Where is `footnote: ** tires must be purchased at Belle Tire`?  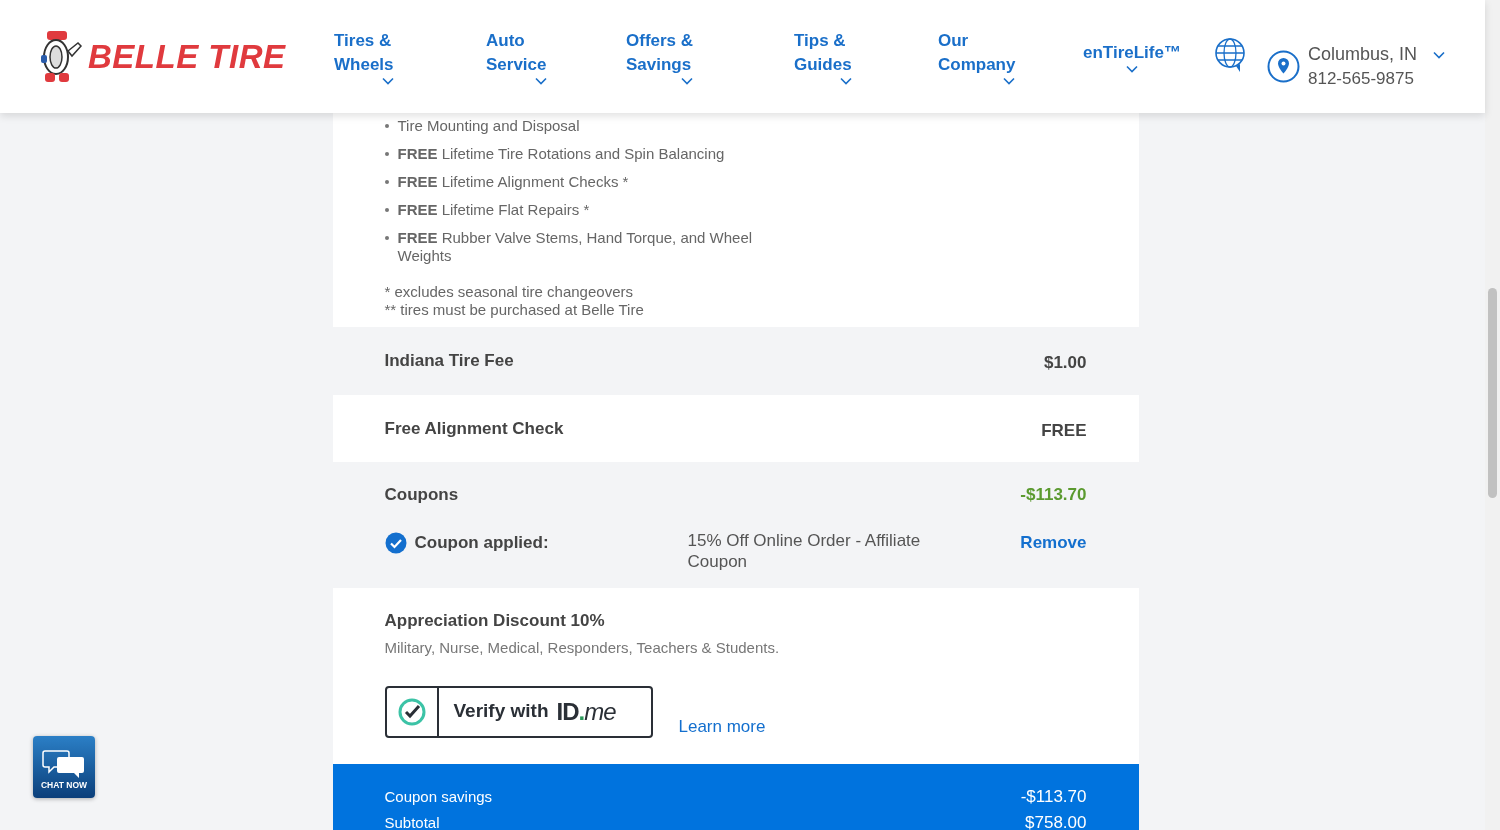
footnote: ** tires must be purchased at Belle Tire is located at coordinates (514, 310).